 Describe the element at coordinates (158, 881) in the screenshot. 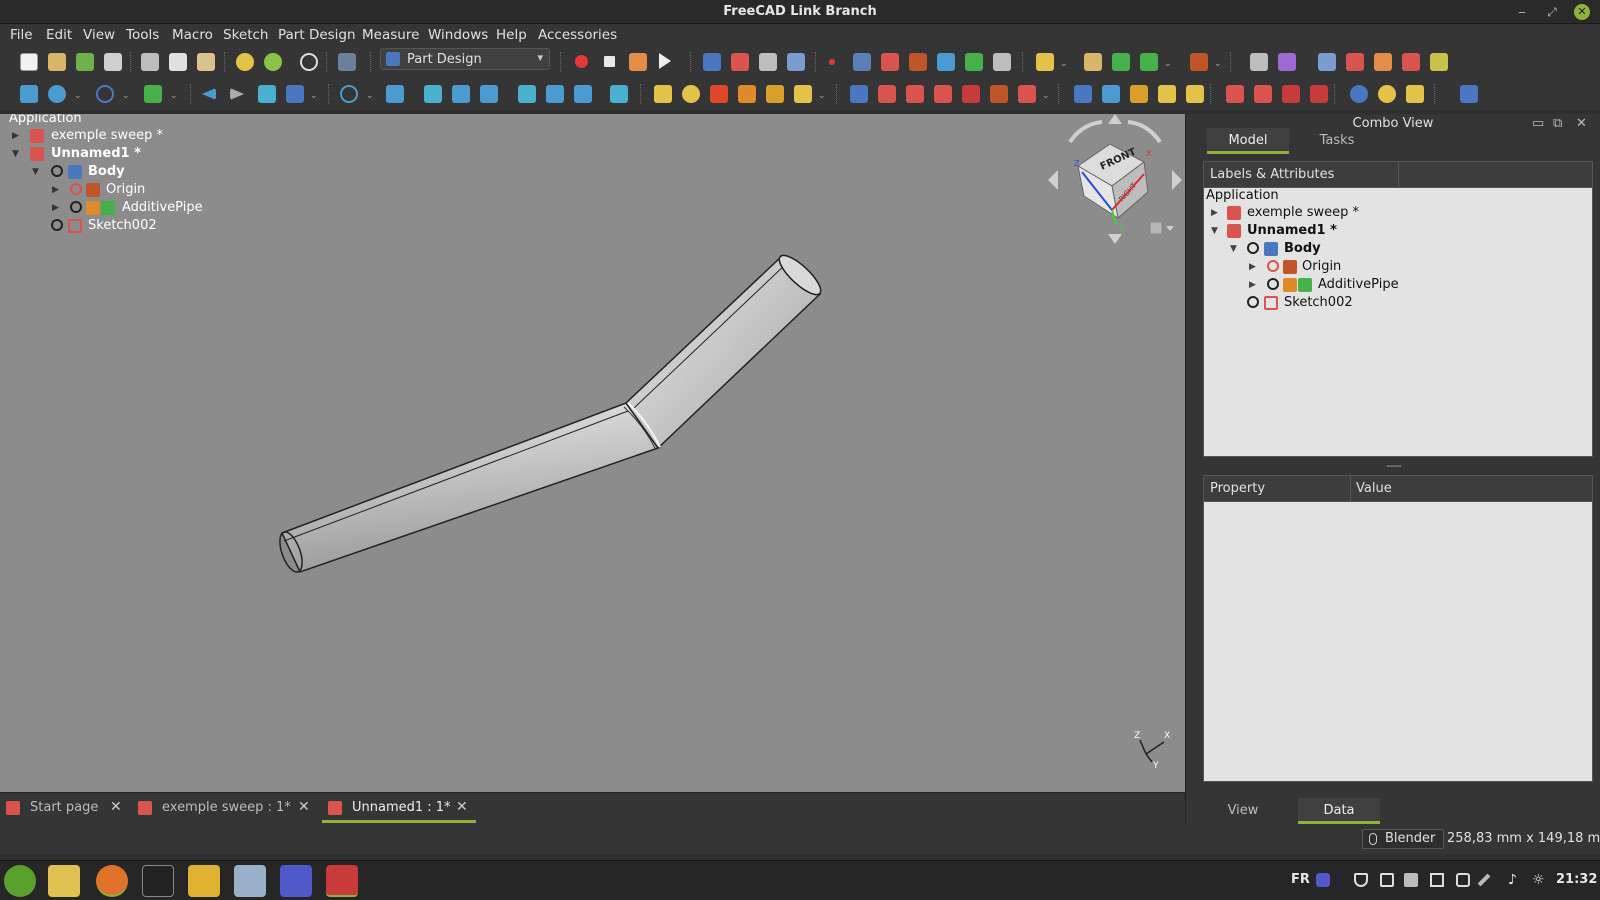

I see `terminal-icon` at that location.